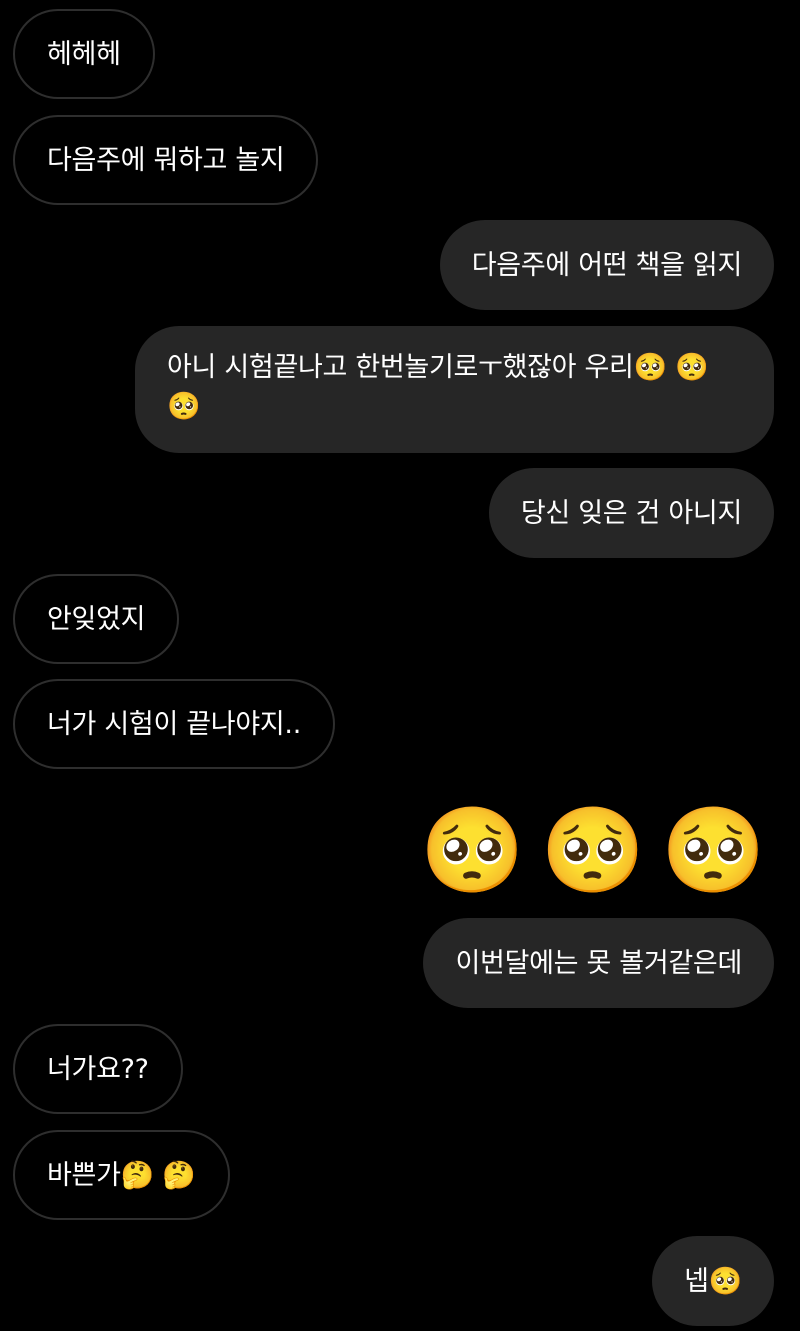 This screenshot has width=800, height=1331. I want to click on message-text: 다음주에 뭐하고 놀지, so click(166, 160).